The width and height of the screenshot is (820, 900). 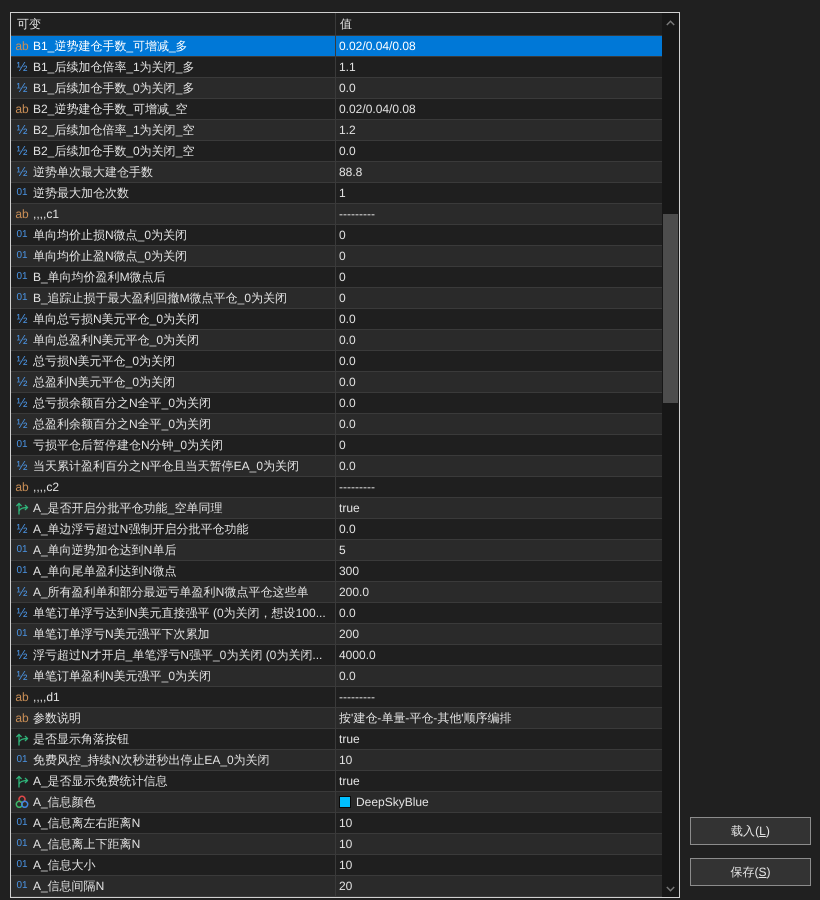 I want to click on parameter-row: ab ,,,,c1 ---------, so click(x=336, y=214).